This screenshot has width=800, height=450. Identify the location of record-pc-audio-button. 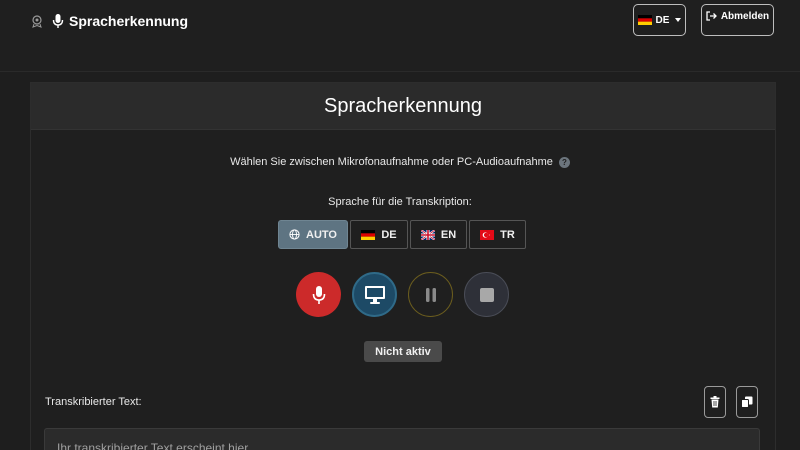
(374, 294).